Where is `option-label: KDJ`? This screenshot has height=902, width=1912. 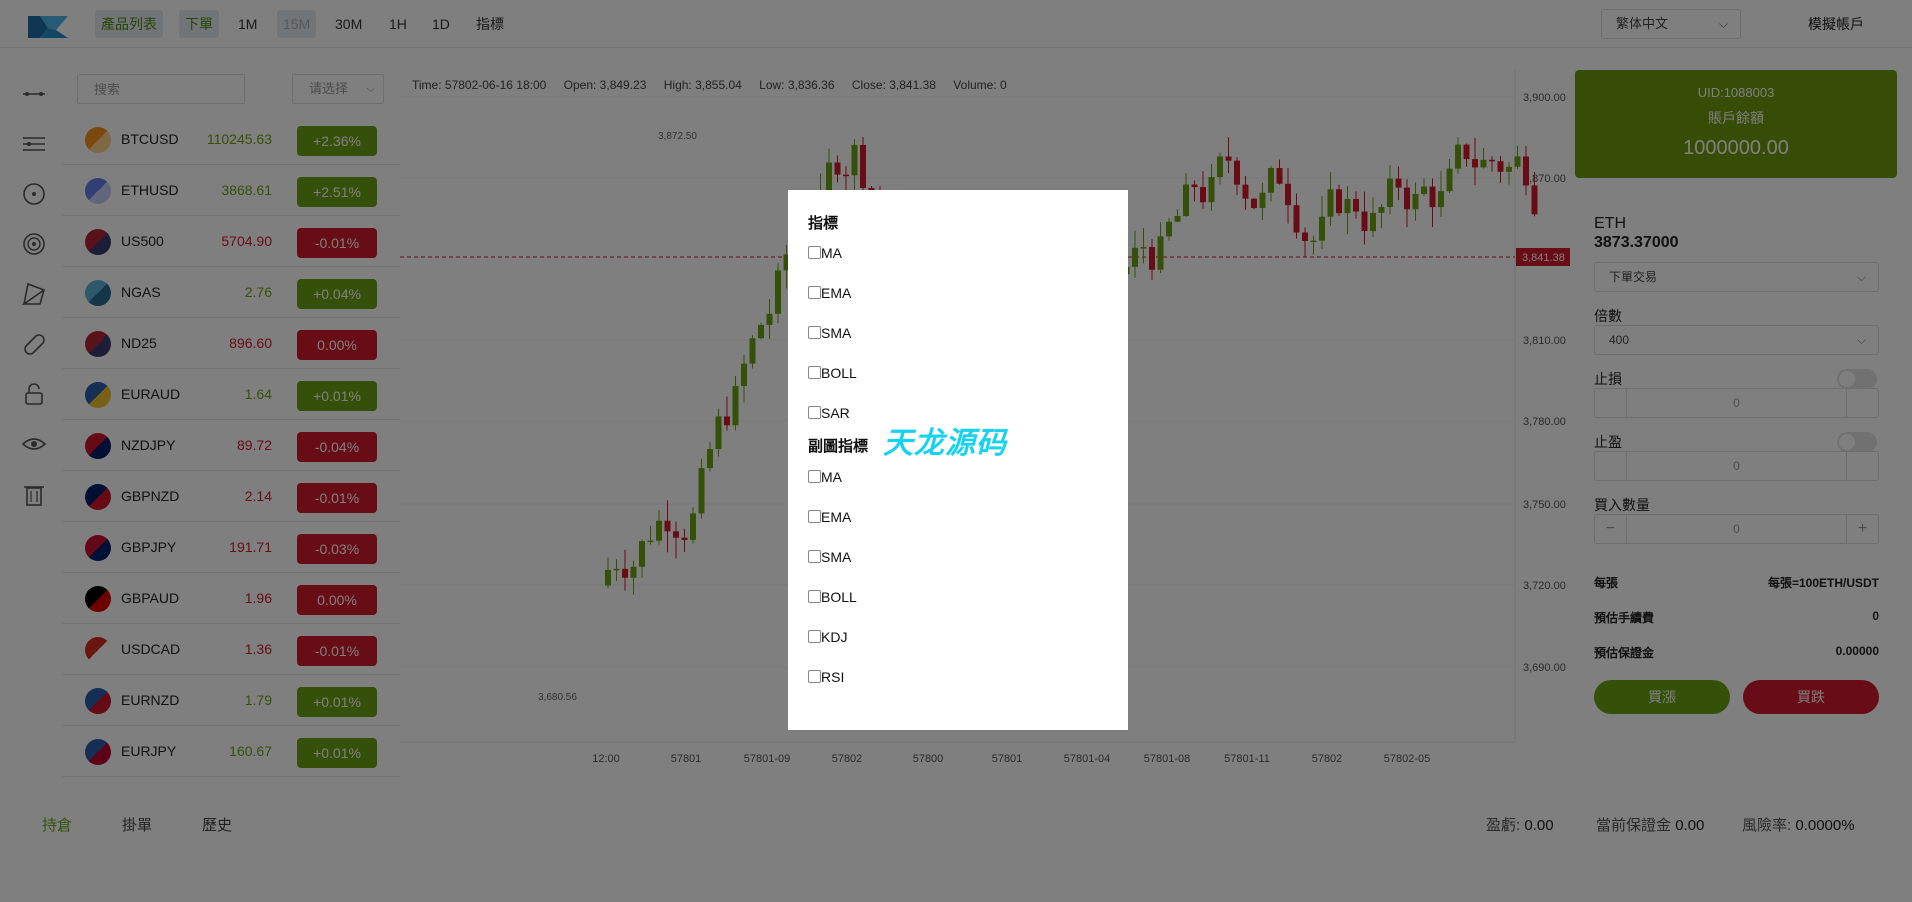
option-label: KDJ is located at coordinates (834, 637).